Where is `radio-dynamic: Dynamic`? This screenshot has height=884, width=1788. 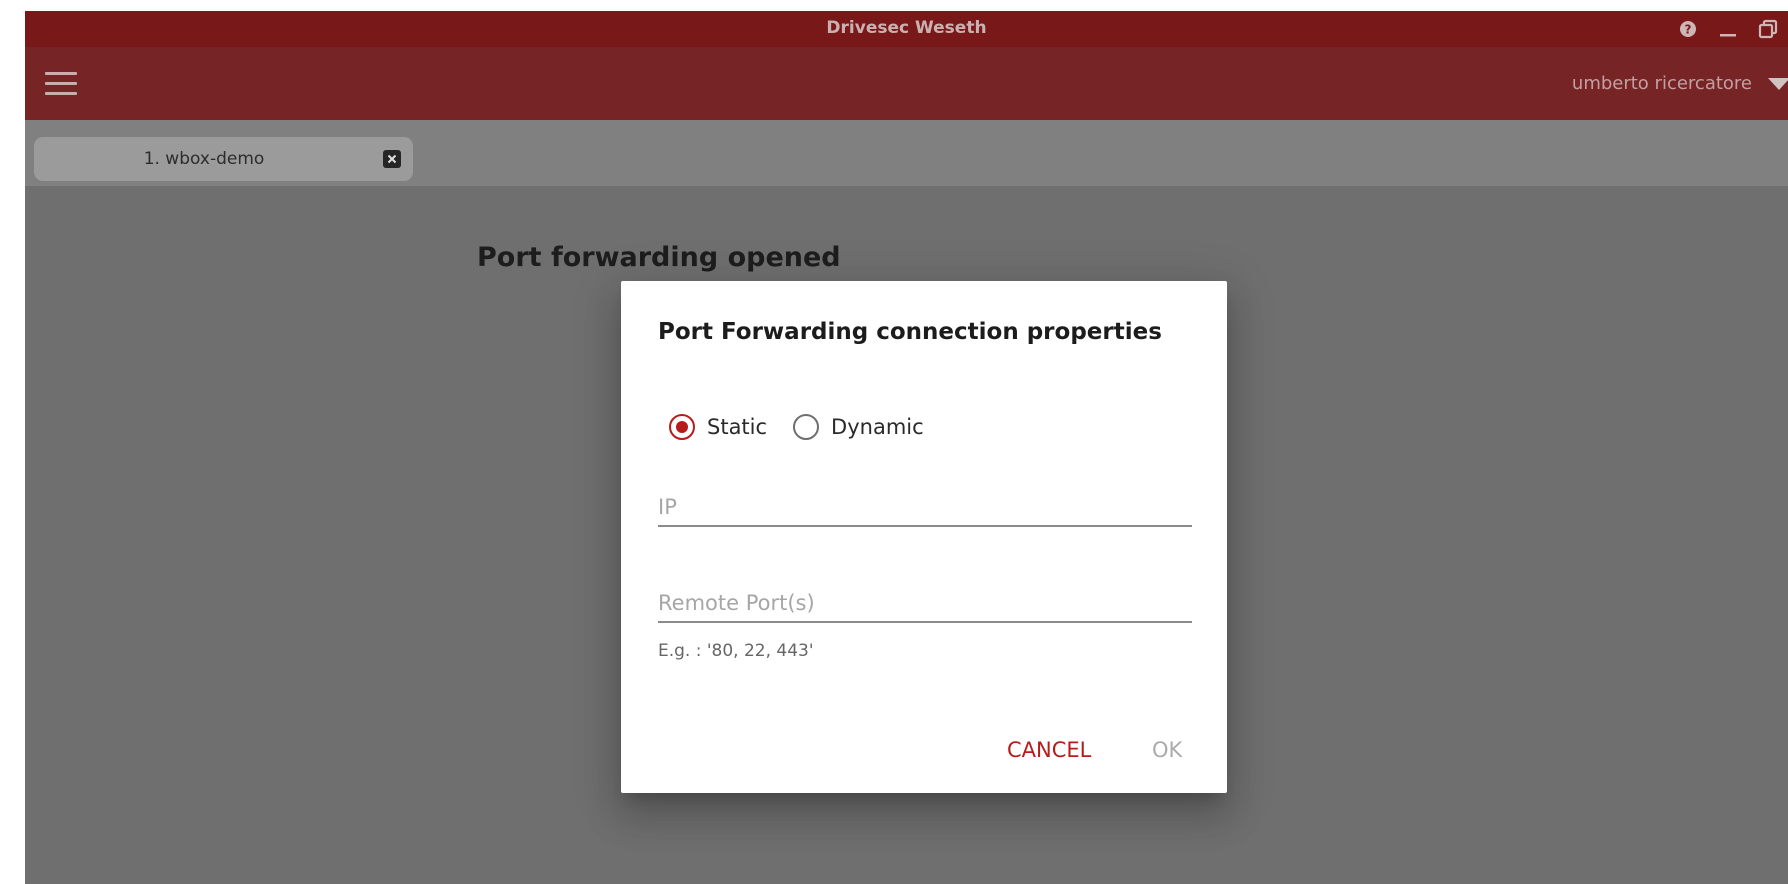 radio-dynamic: Dynamic is located at coordinates (858, 427).